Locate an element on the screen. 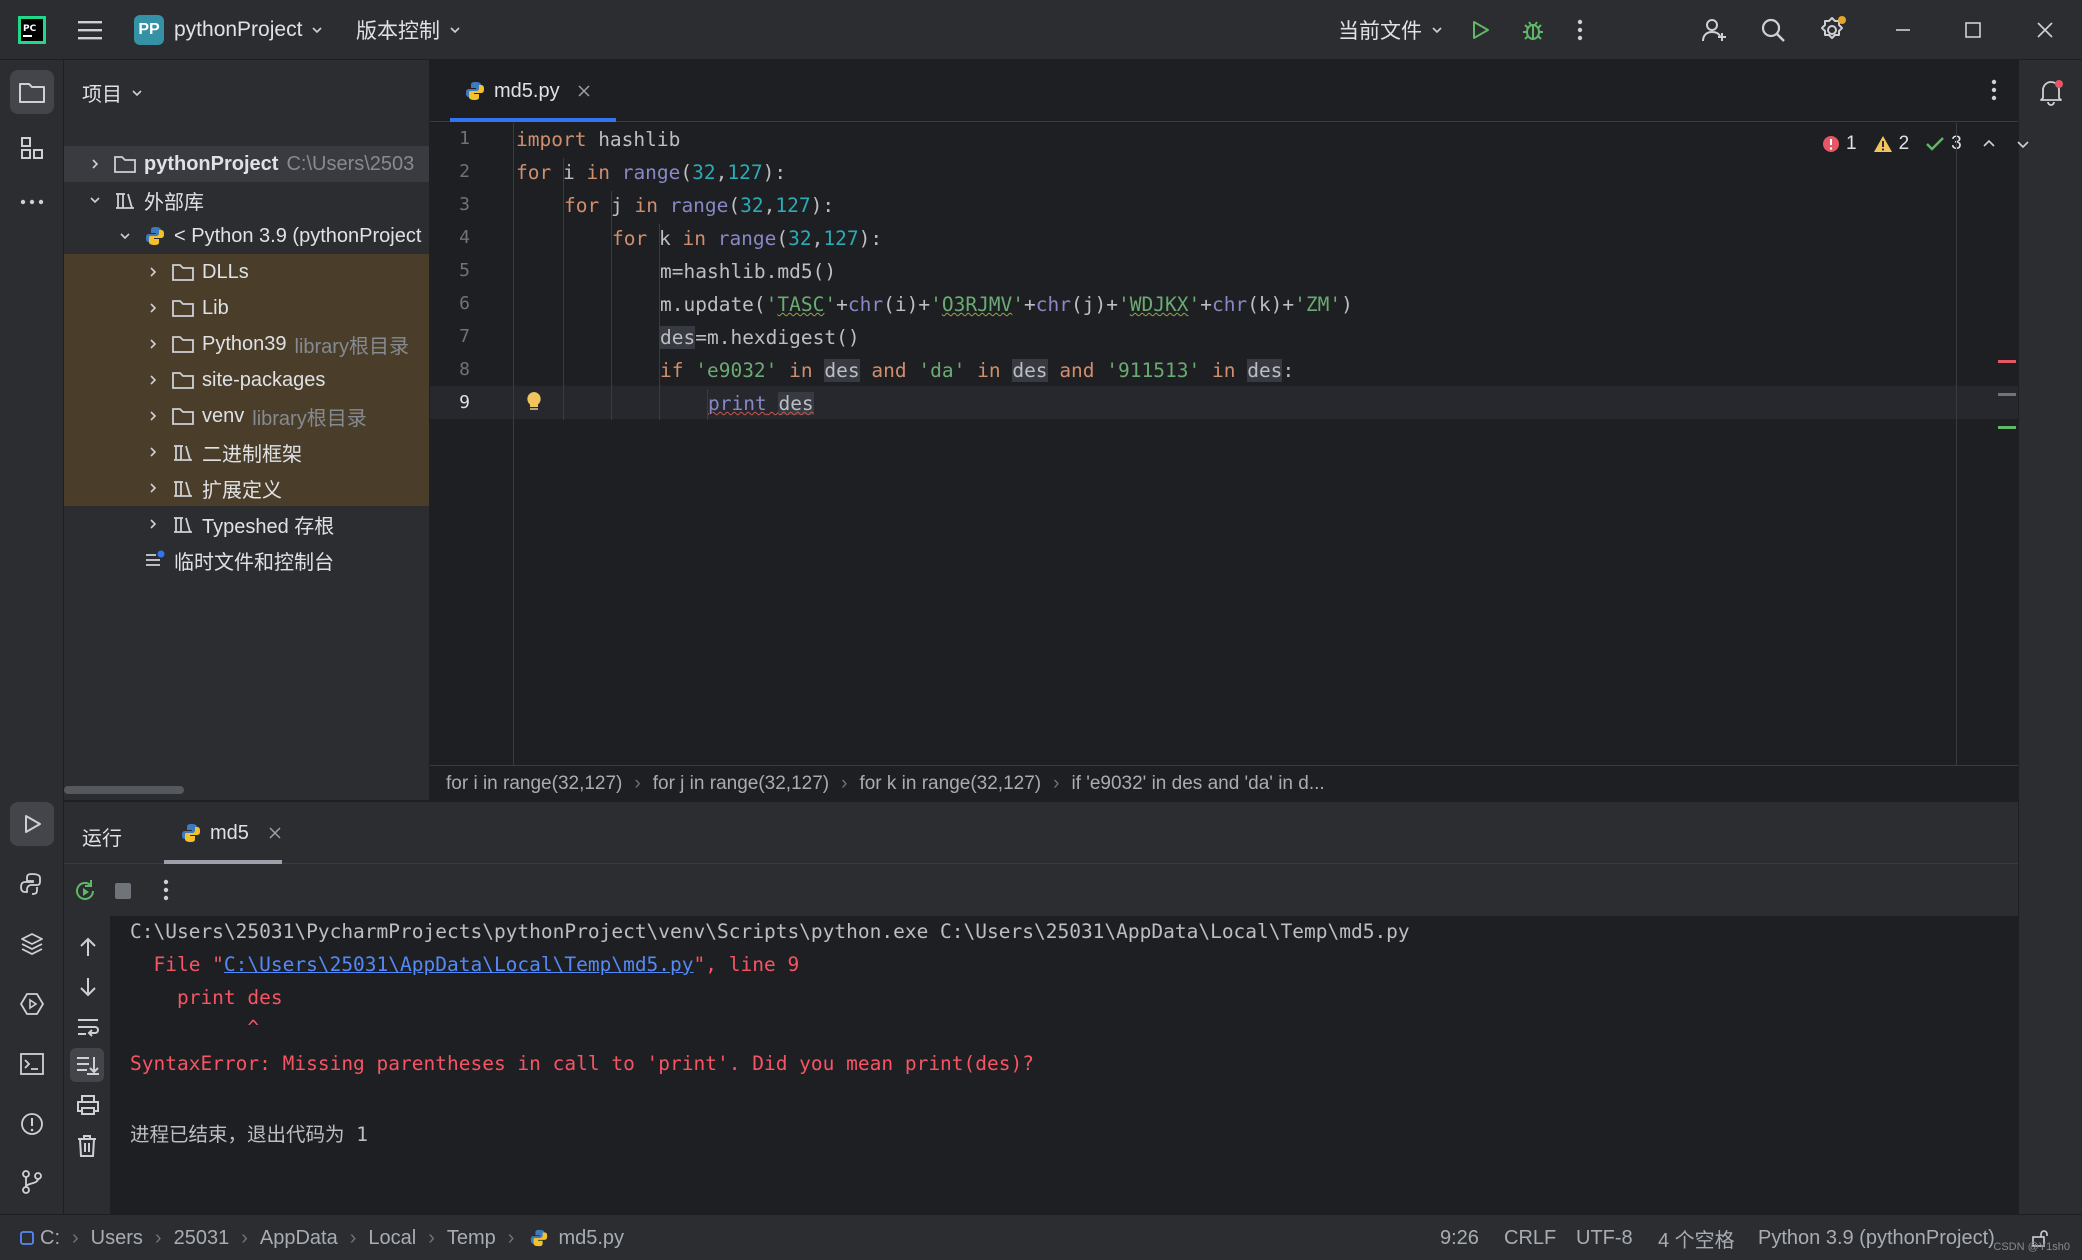 The height and width of the screenshot is (1260, 2082). print-icon is located at coordinates (88, 1105).